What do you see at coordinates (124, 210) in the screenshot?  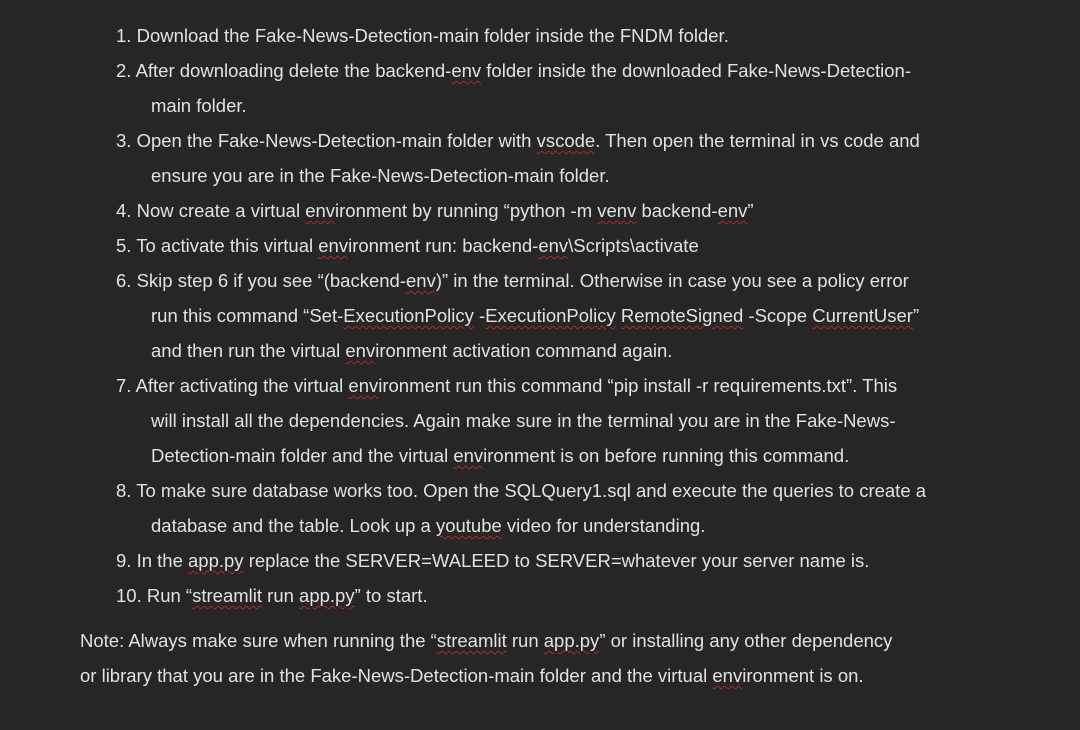 I see `list-item-number: 4.` at bounding box center [124, 210].